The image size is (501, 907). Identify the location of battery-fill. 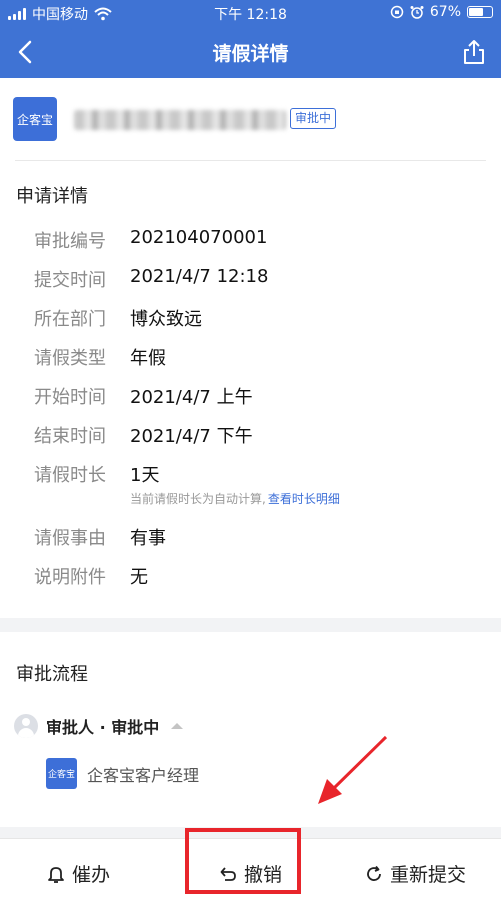
(476, 12).